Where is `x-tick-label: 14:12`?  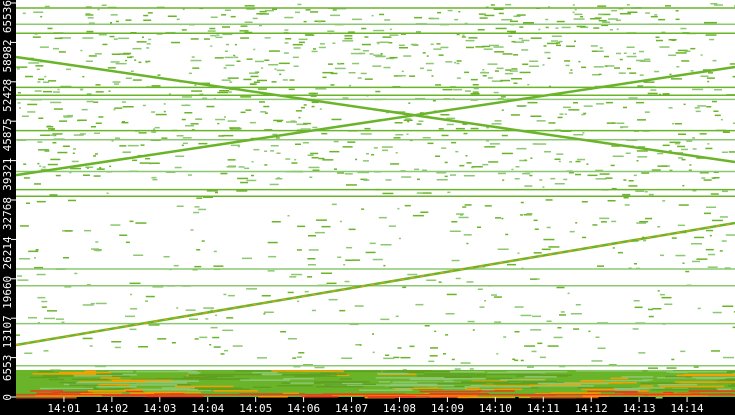 x-tick-label: 14:12 is located at coordinates (591, 408).